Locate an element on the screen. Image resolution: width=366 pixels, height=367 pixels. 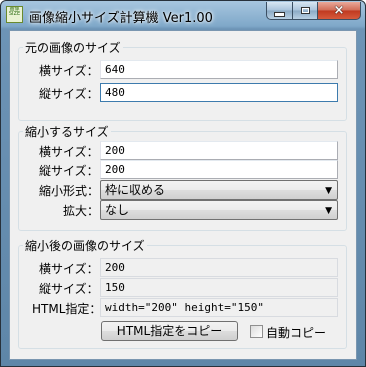
minimize-icon is located at coordinates (279, 14).